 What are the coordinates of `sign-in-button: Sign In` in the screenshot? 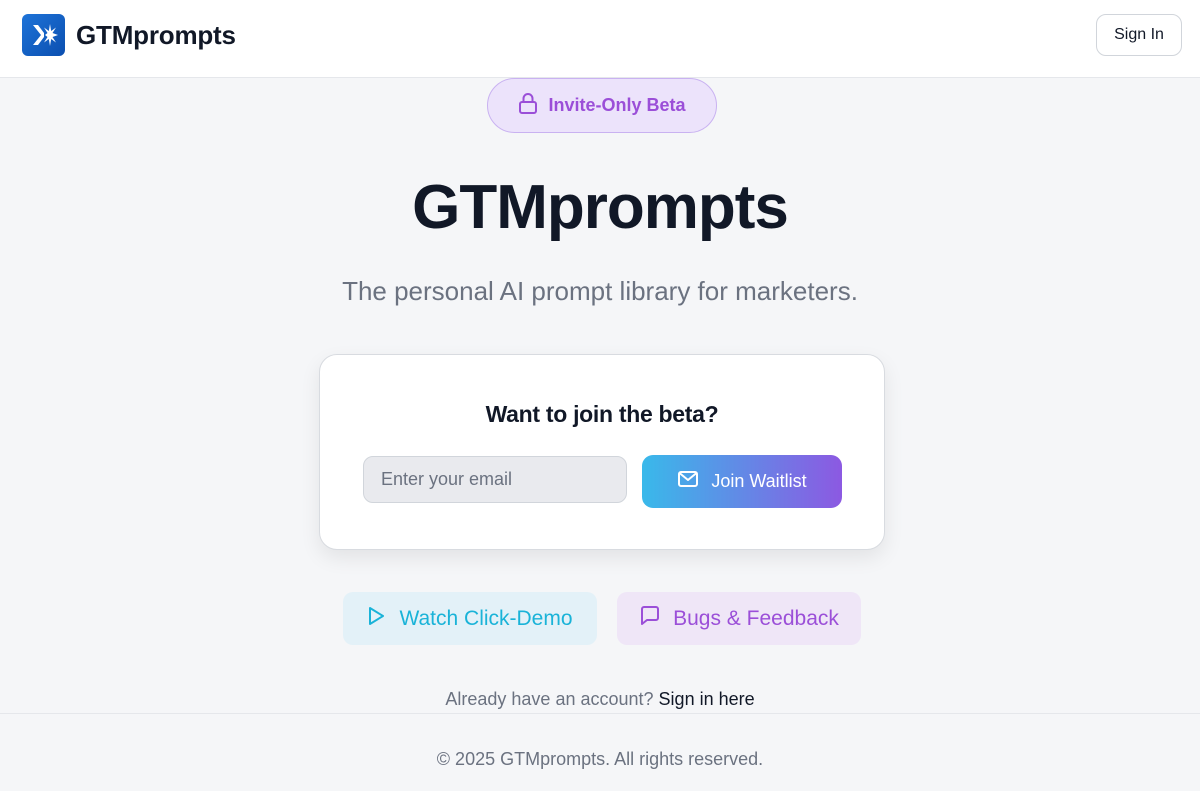 It's located at (1139, 35).